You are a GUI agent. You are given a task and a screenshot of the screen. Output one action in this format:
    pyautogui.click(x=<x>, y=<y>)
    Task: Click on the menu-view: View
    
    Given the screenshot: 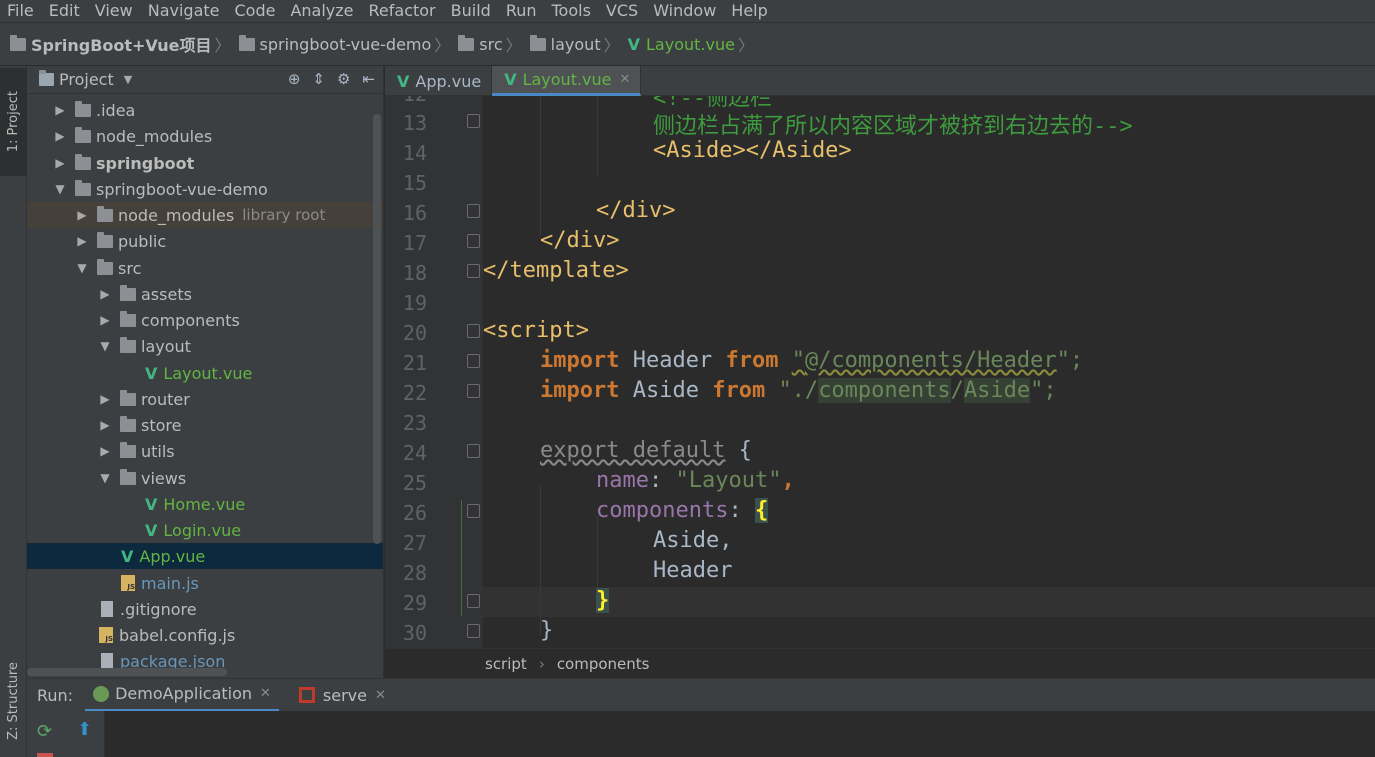 What is the action you would take?
    pyautogui.click(x=114, y=11)
    